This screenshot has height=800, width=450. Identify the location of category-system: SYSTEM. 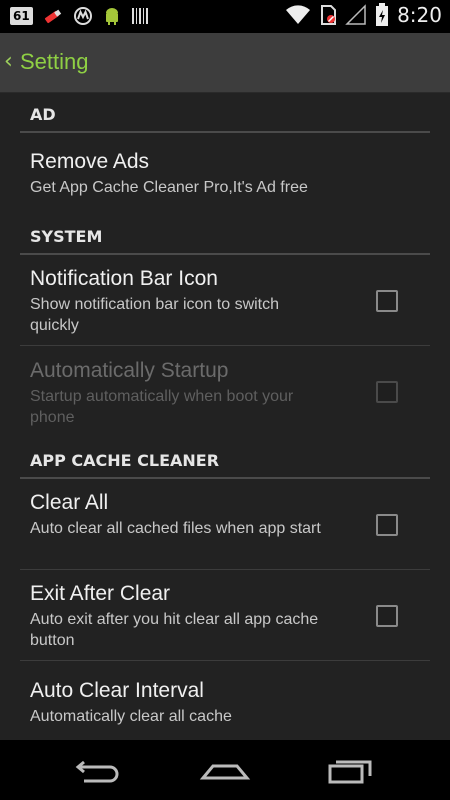
(225, 233).